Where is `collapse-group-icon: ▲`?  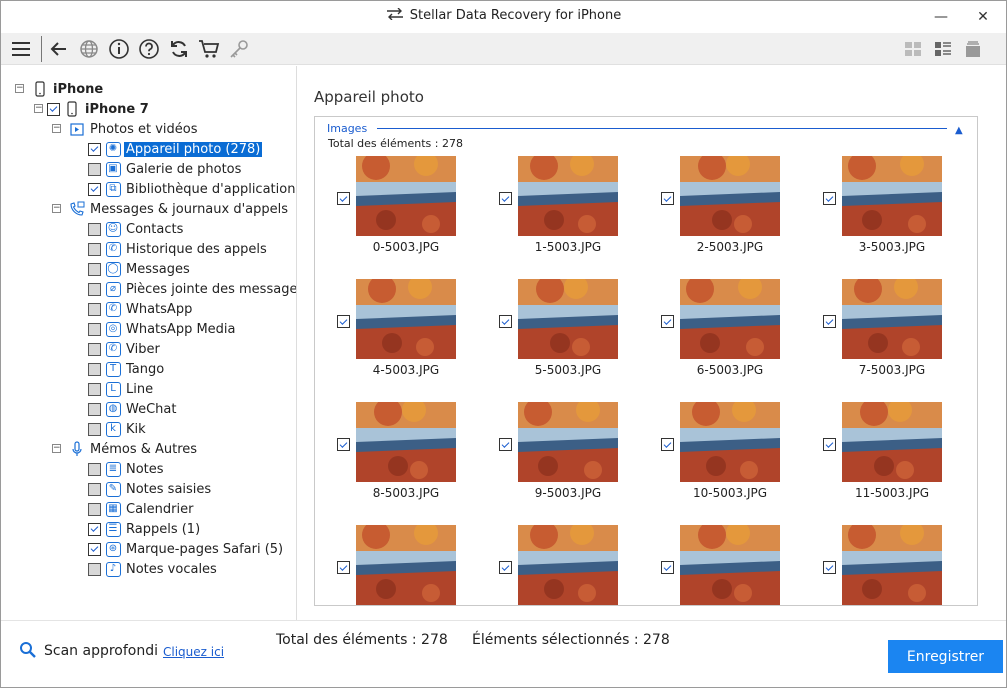
collapse-group-icon: ▲ is located at coordinates (959, 130).